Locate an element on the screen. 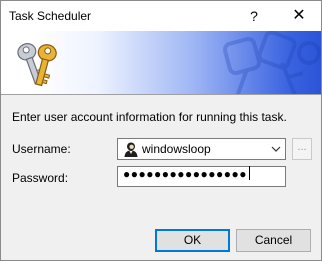  password-label: Password: is located at coordinates (40, 178).